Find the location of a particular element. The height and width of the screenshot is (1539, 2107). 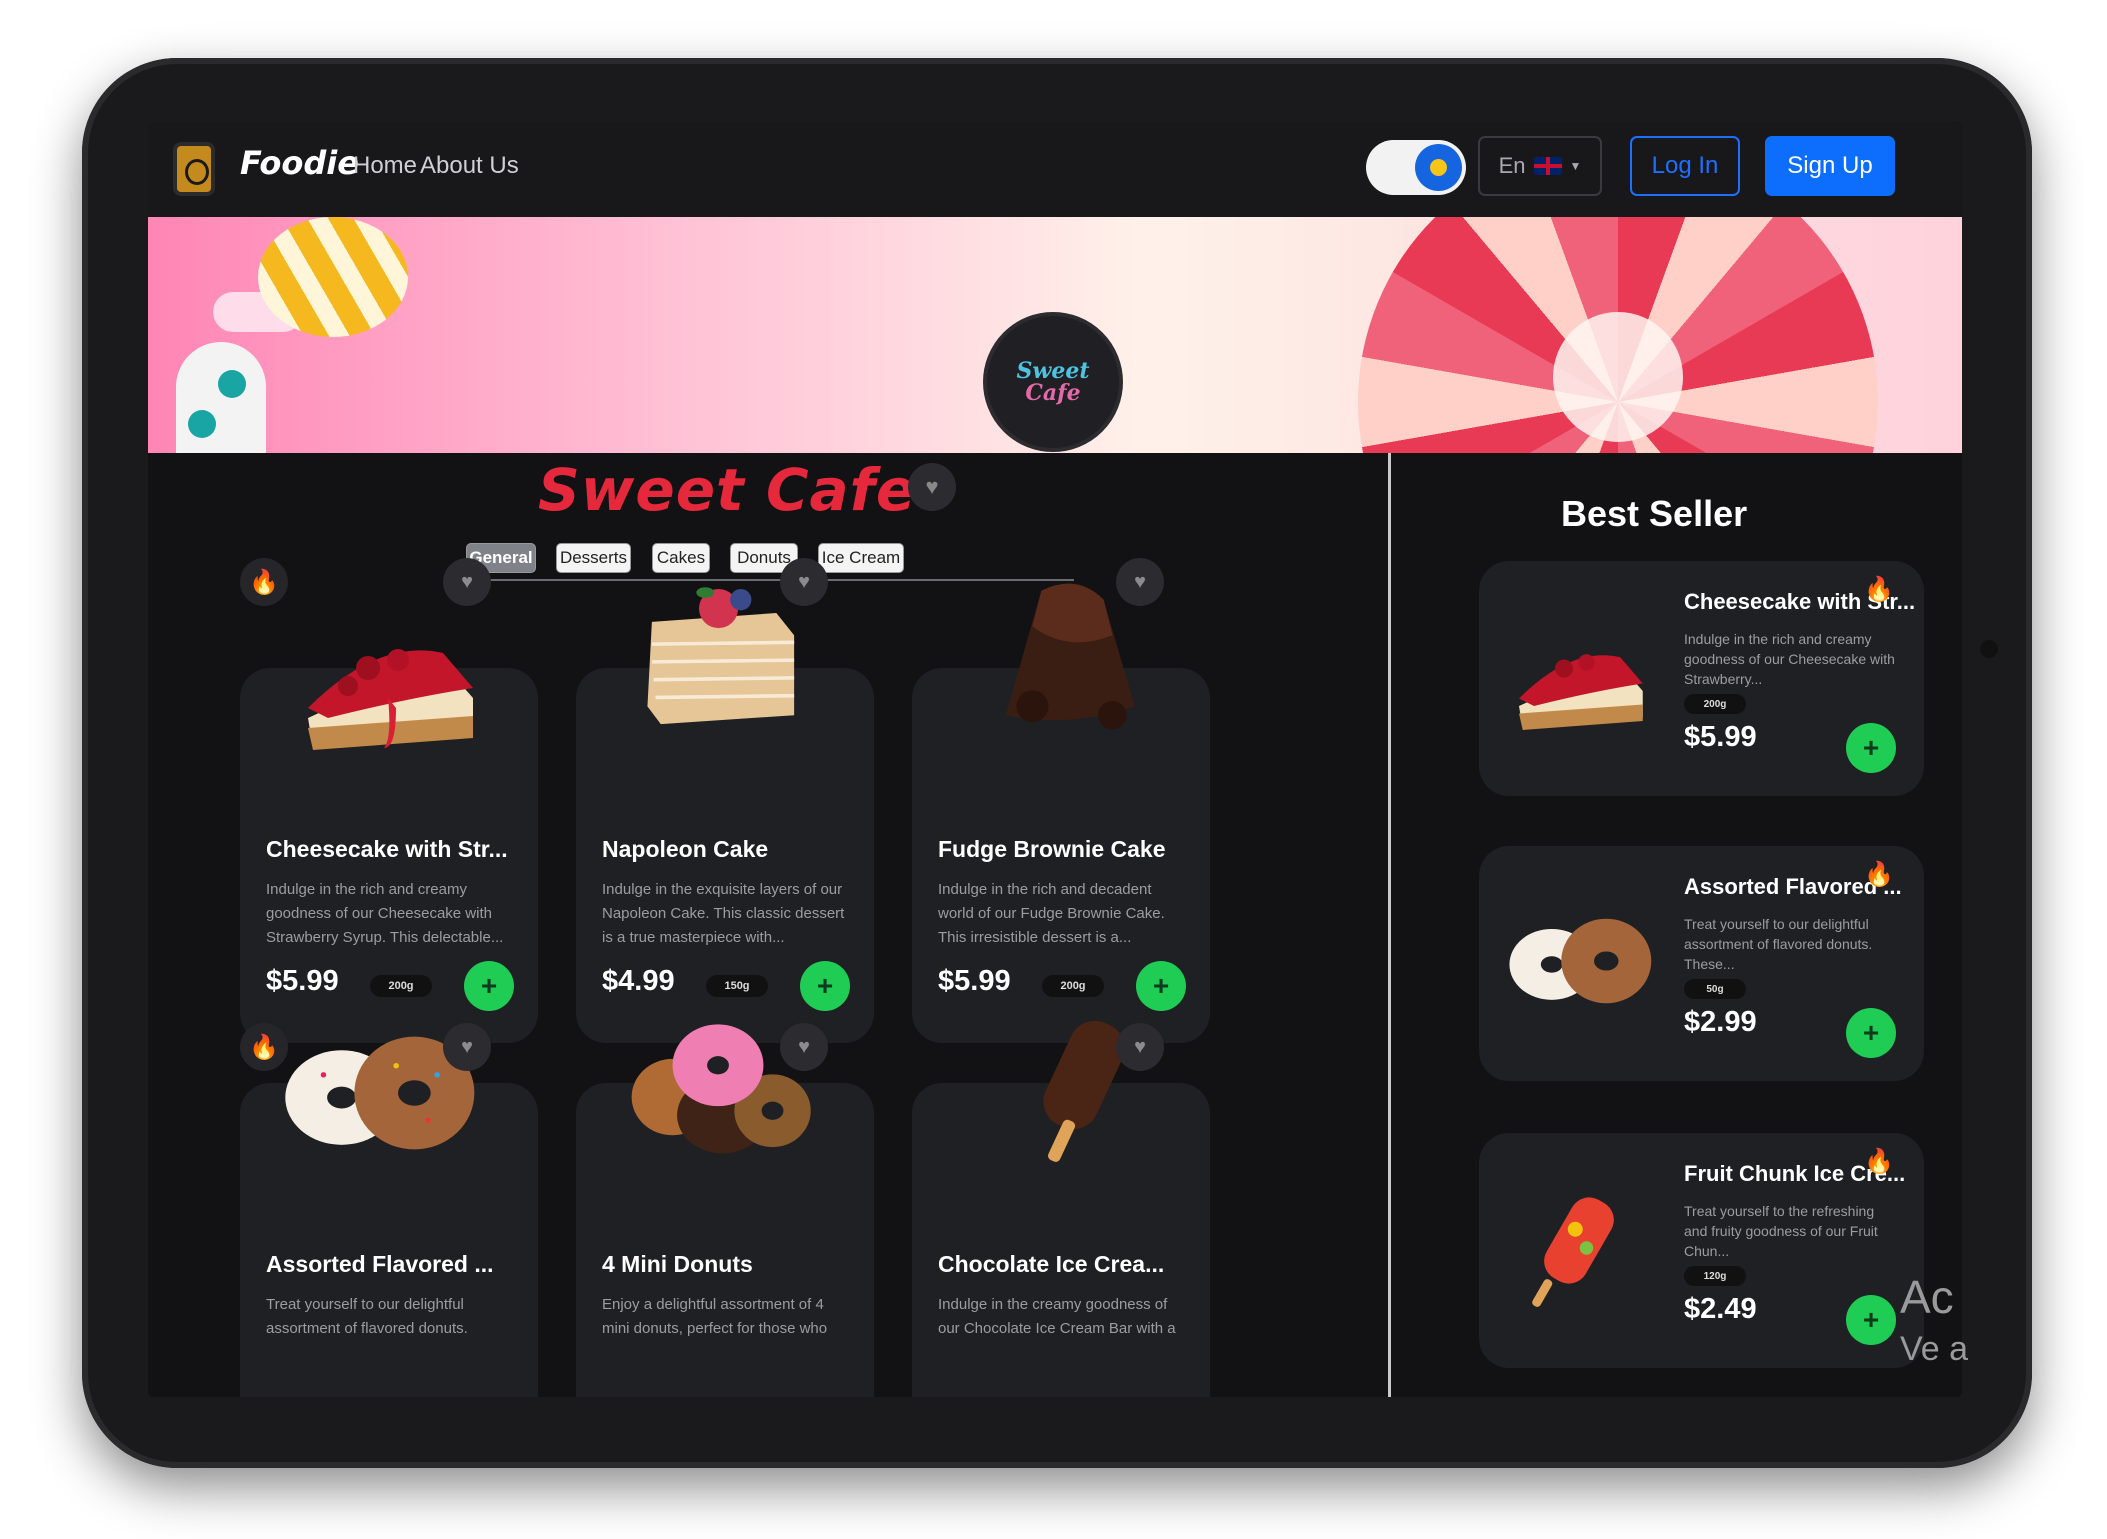

uk-flag-icon is located at coordinates (1547, 166).